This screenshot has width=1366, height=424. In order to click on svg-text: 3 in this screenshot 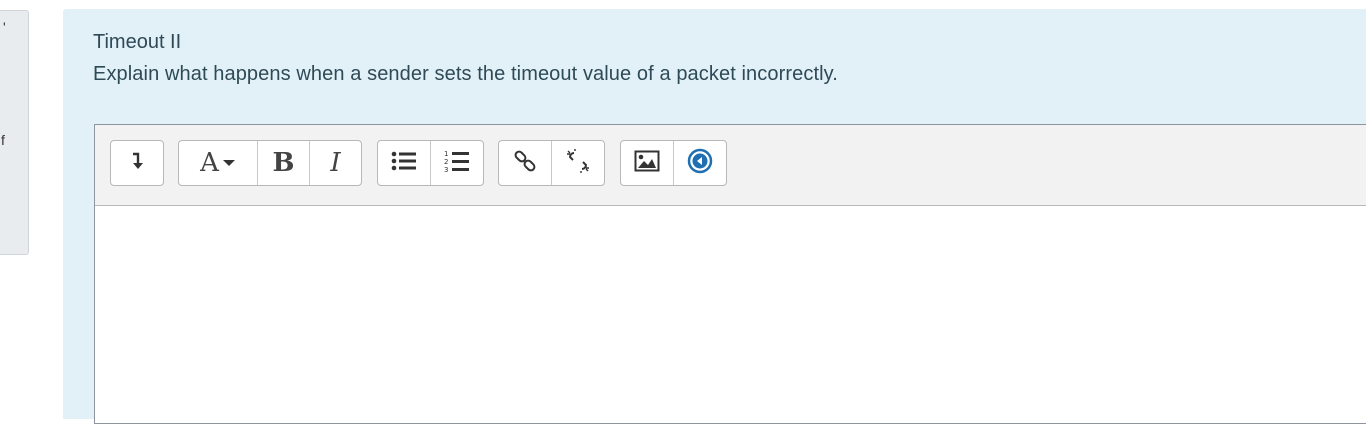, I will do `click(446, 169)`.